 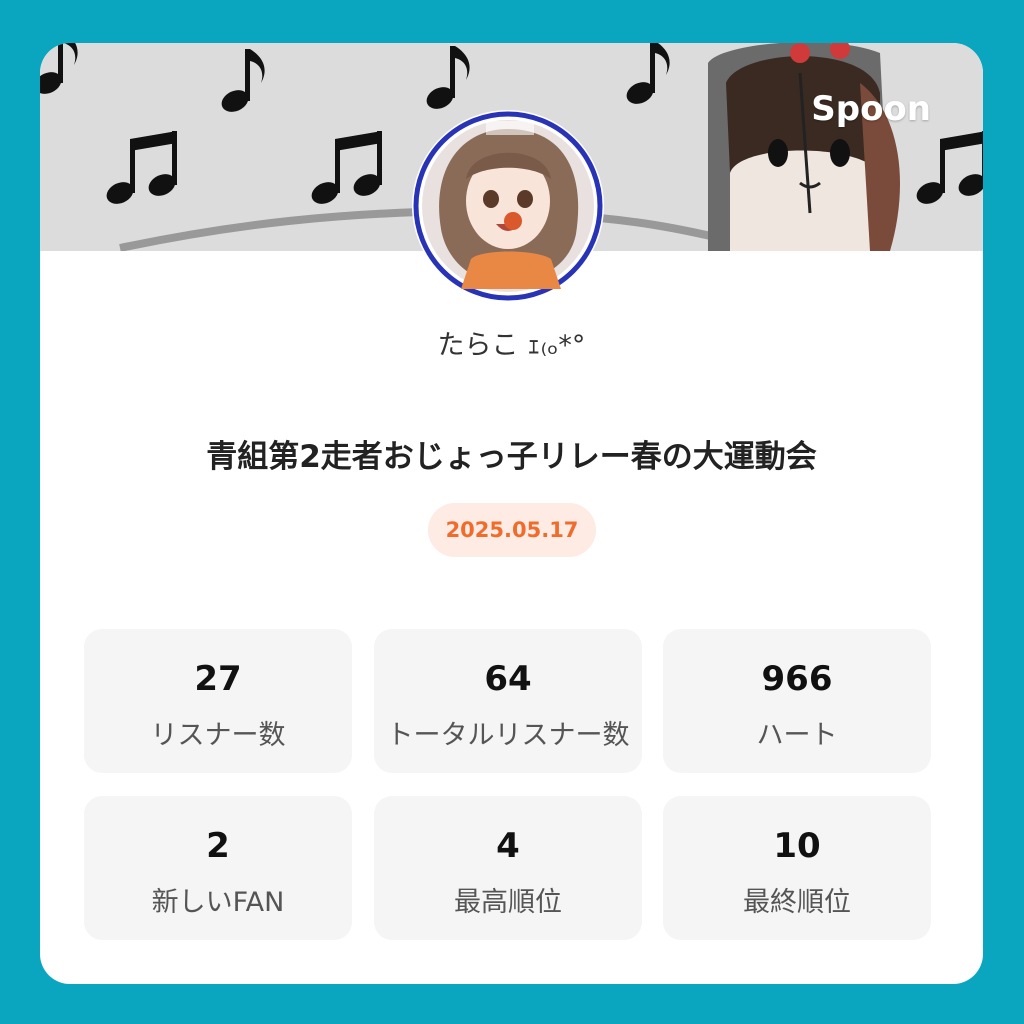 I want to click on stat-value: 64, so click(x=508, y=679).